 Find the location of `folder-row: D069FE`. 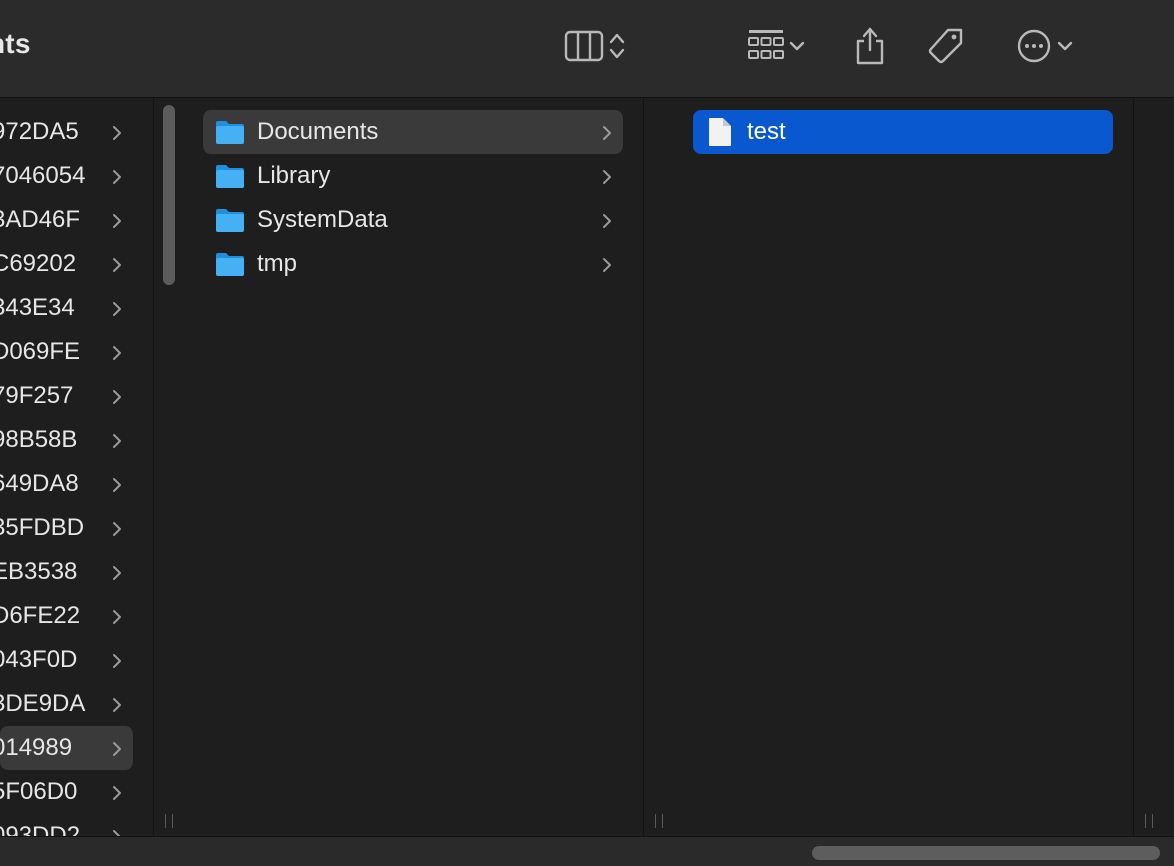

folder-row: D069FE is located at coordinates (66, 352).